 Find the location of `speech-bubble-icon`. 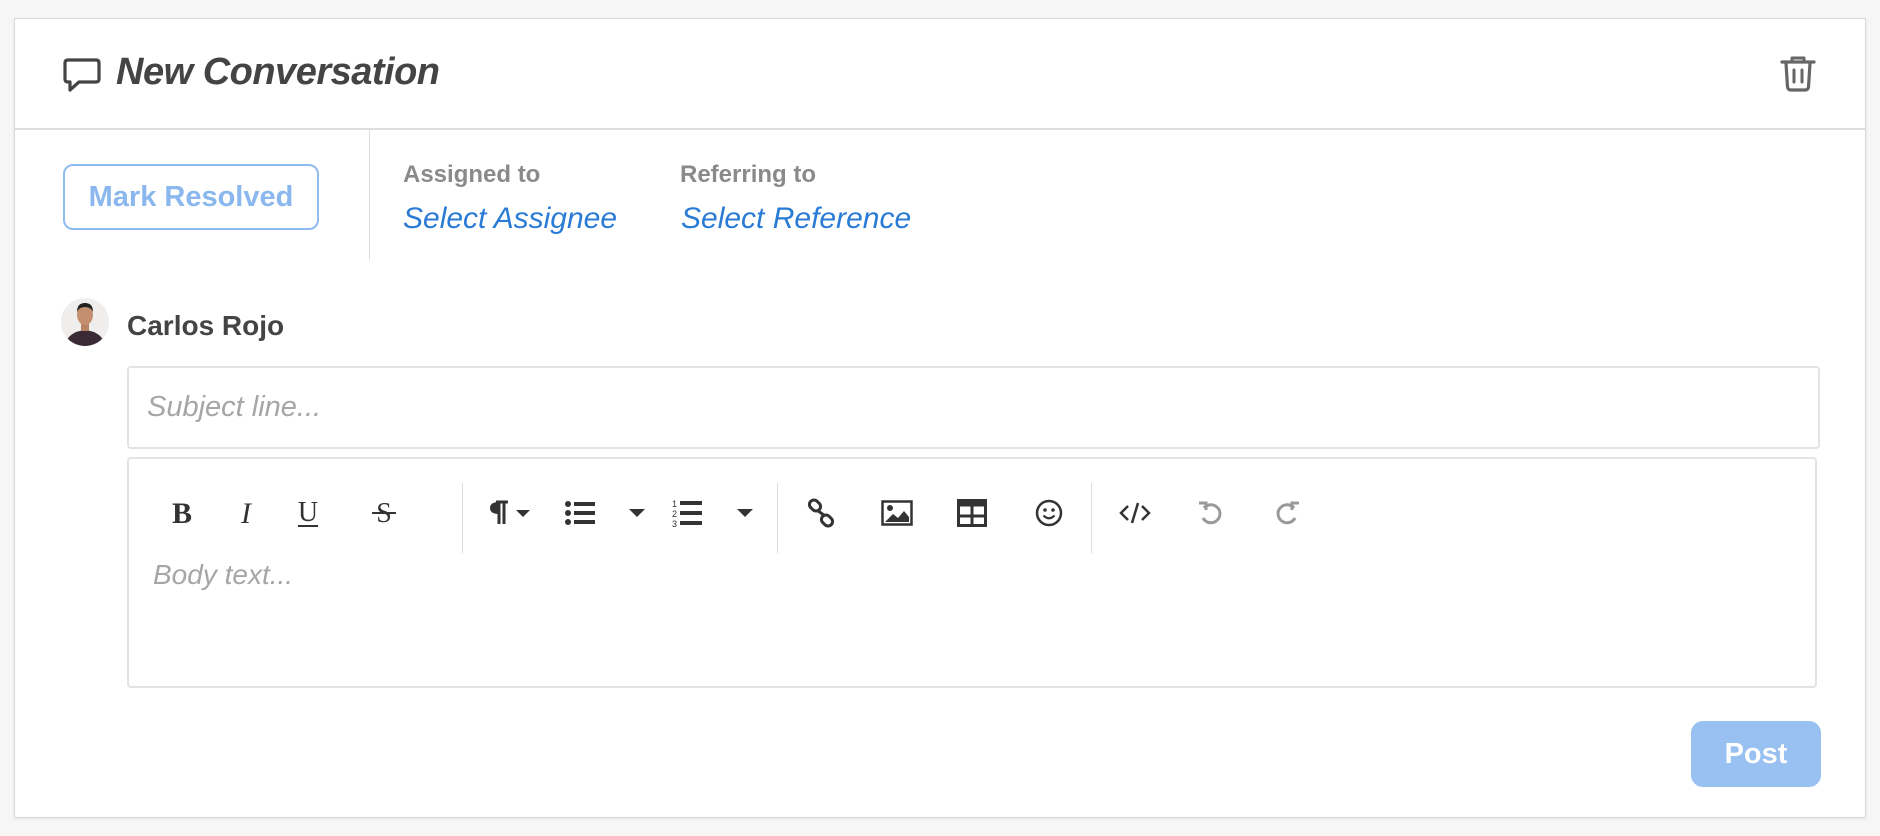

speech-bubble-icon is located at coordinates (82, 75).